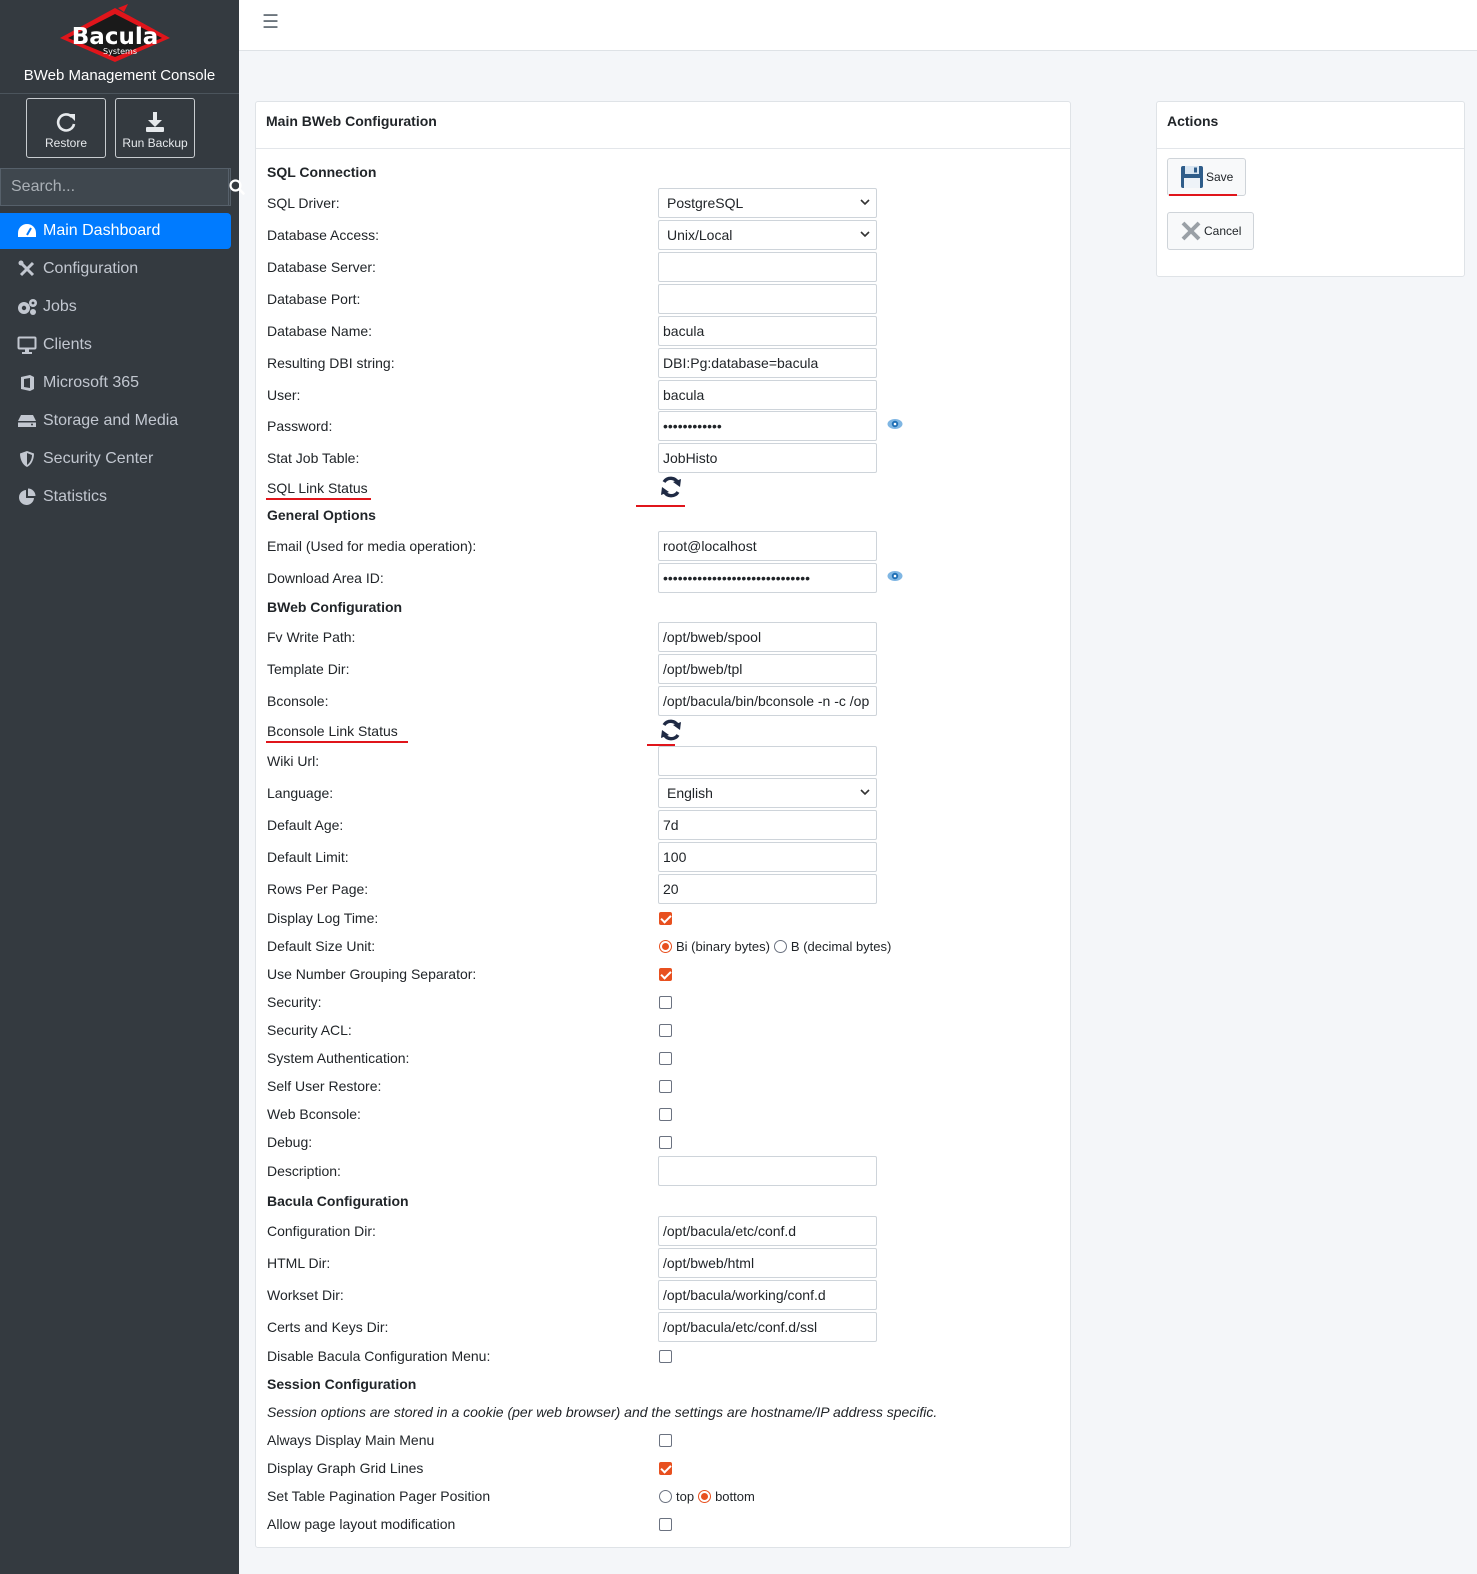  I want to click on sql-driver-select: PostgreSQL, so click(767, 203).